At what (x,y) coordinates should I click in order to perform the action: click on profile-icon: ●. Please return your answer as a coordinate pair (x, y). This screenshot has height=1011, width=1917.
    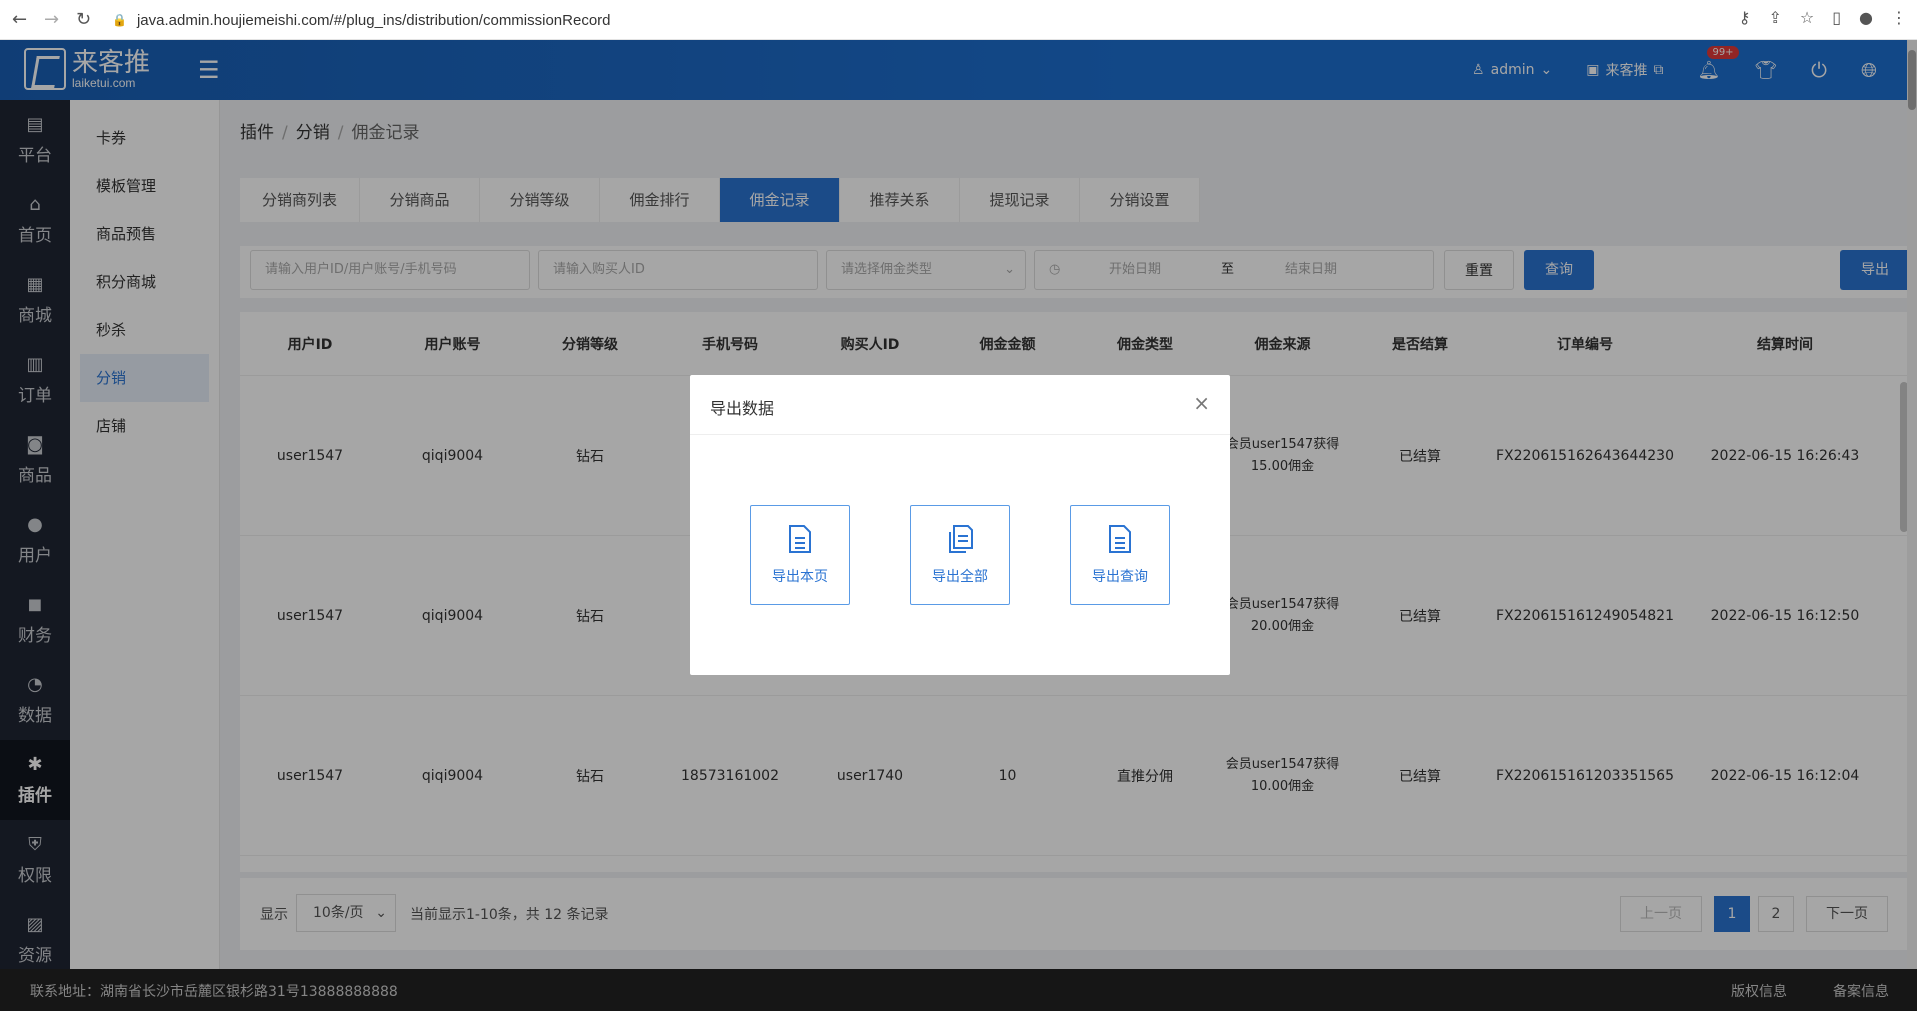
    Looking at the image, I should click on (1866, 17).